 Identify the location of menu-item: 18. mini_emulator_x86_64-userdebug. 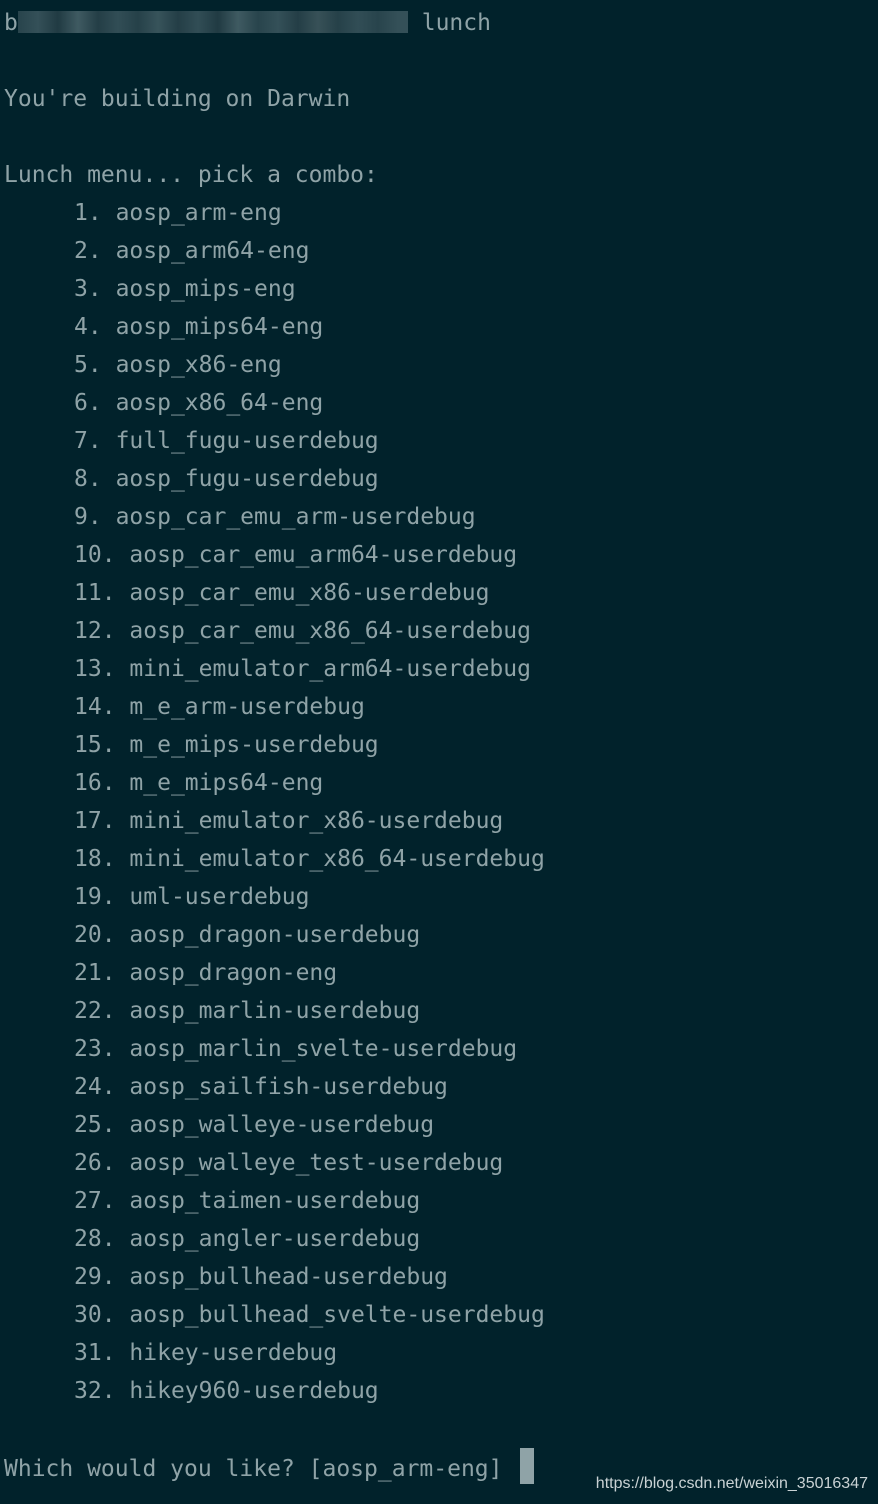
(309, 859).